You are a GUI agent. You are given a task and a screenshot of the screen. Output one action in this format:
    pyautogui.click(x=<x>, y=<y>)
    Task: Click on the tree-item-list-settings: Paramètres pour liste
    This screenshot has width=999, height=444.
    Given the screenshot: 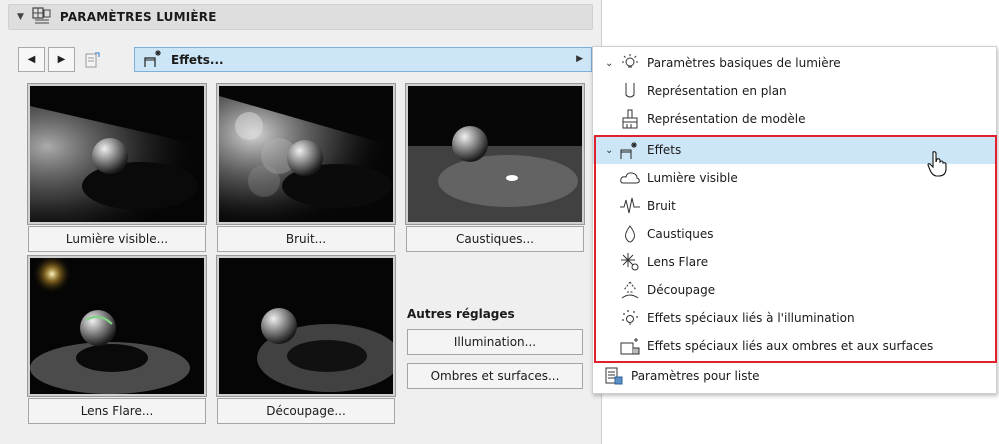 What is the action you would take?
    pyautogui.click(x=794, y=376)
    